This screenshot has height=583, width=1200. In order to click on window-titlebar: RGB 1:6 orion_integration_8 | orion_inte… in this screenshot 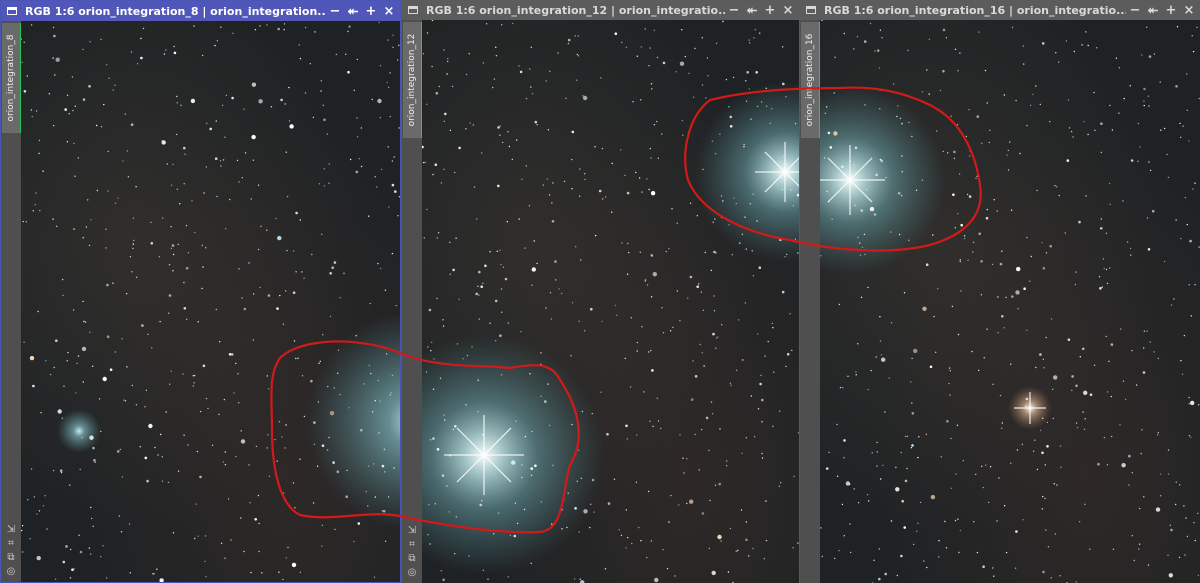, I will do `click(200, 11)`.